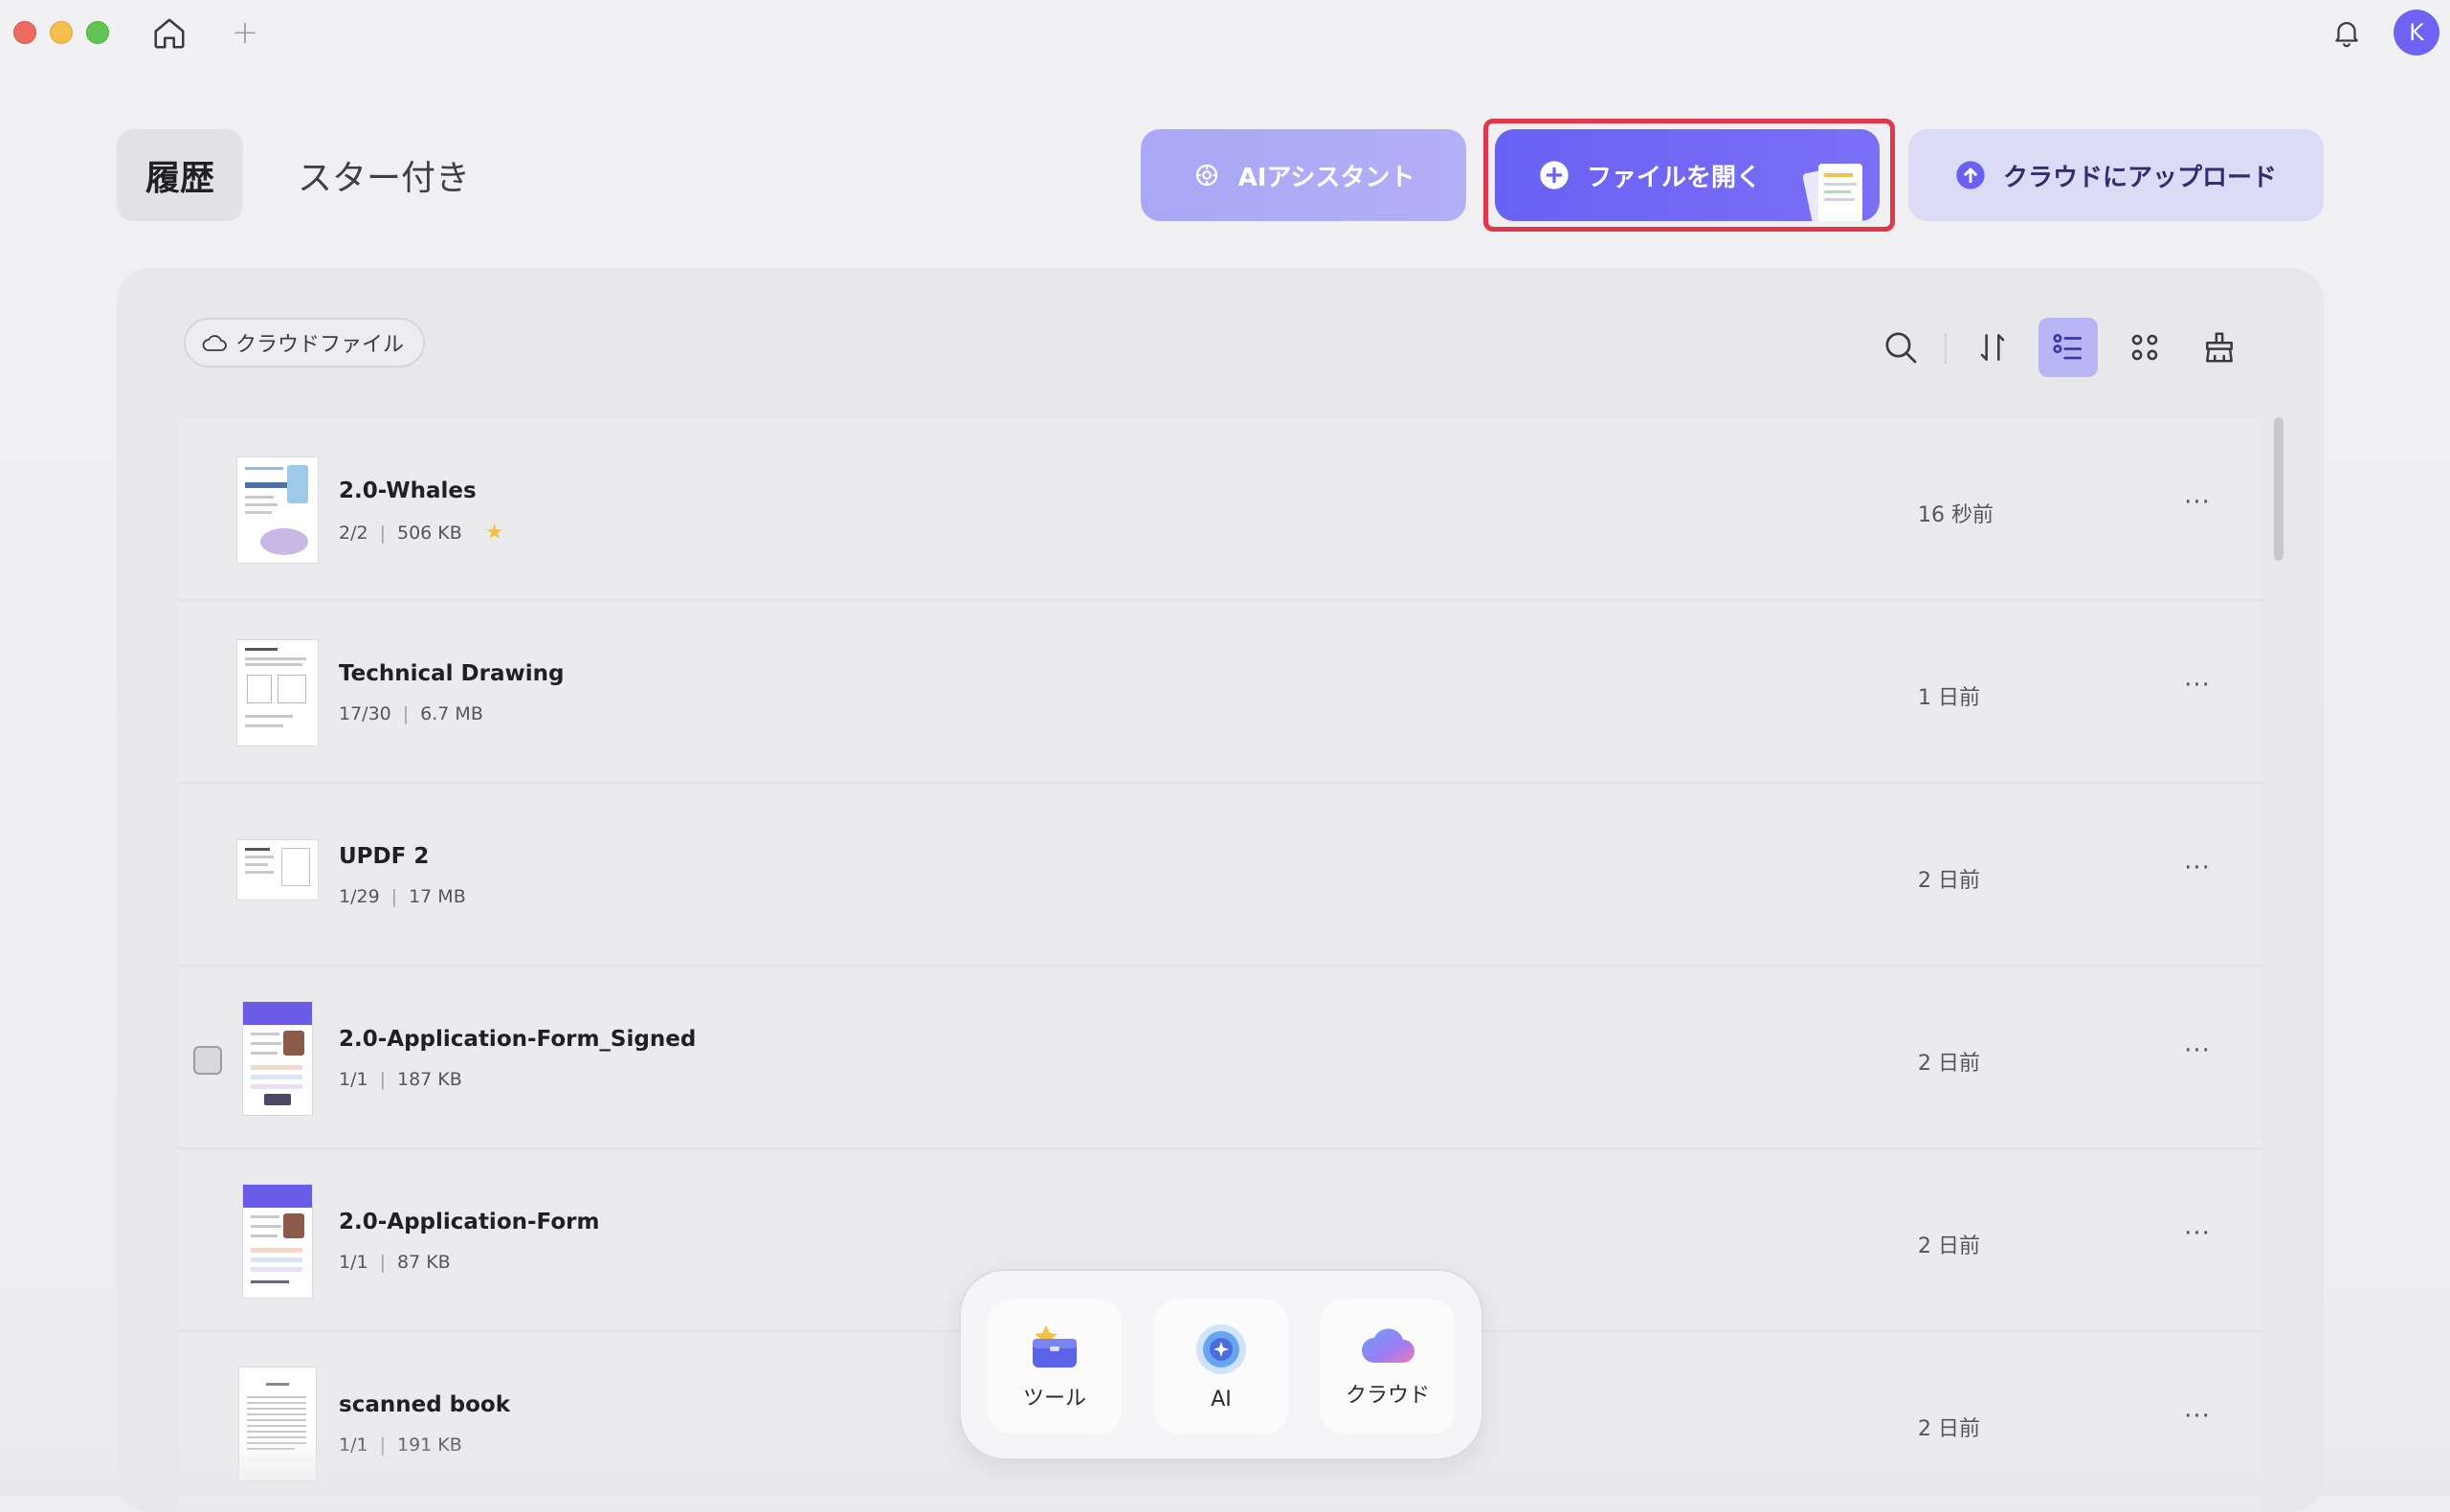 The image size is (2450, 1512). I want to click on upload-to-cloud-button: クラウドにアップロード, so click(2116, 175).